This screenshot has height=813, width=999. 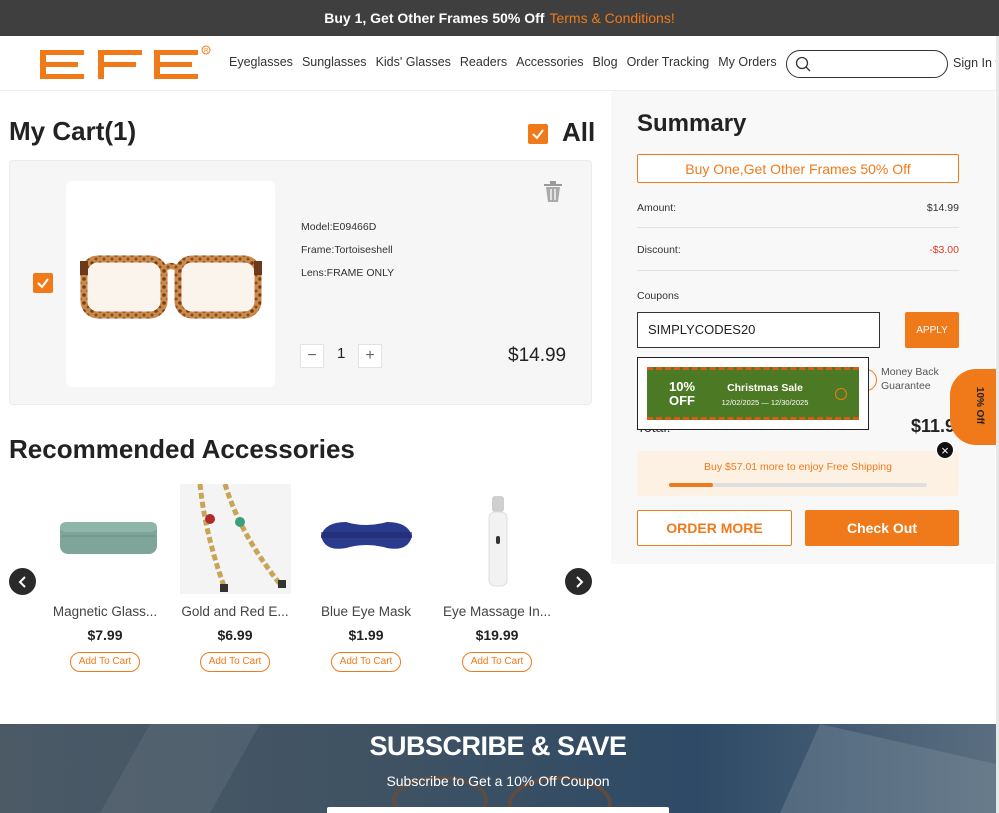 I want to click on side-tab-label: 10% Off, so click(x=980, y=405).